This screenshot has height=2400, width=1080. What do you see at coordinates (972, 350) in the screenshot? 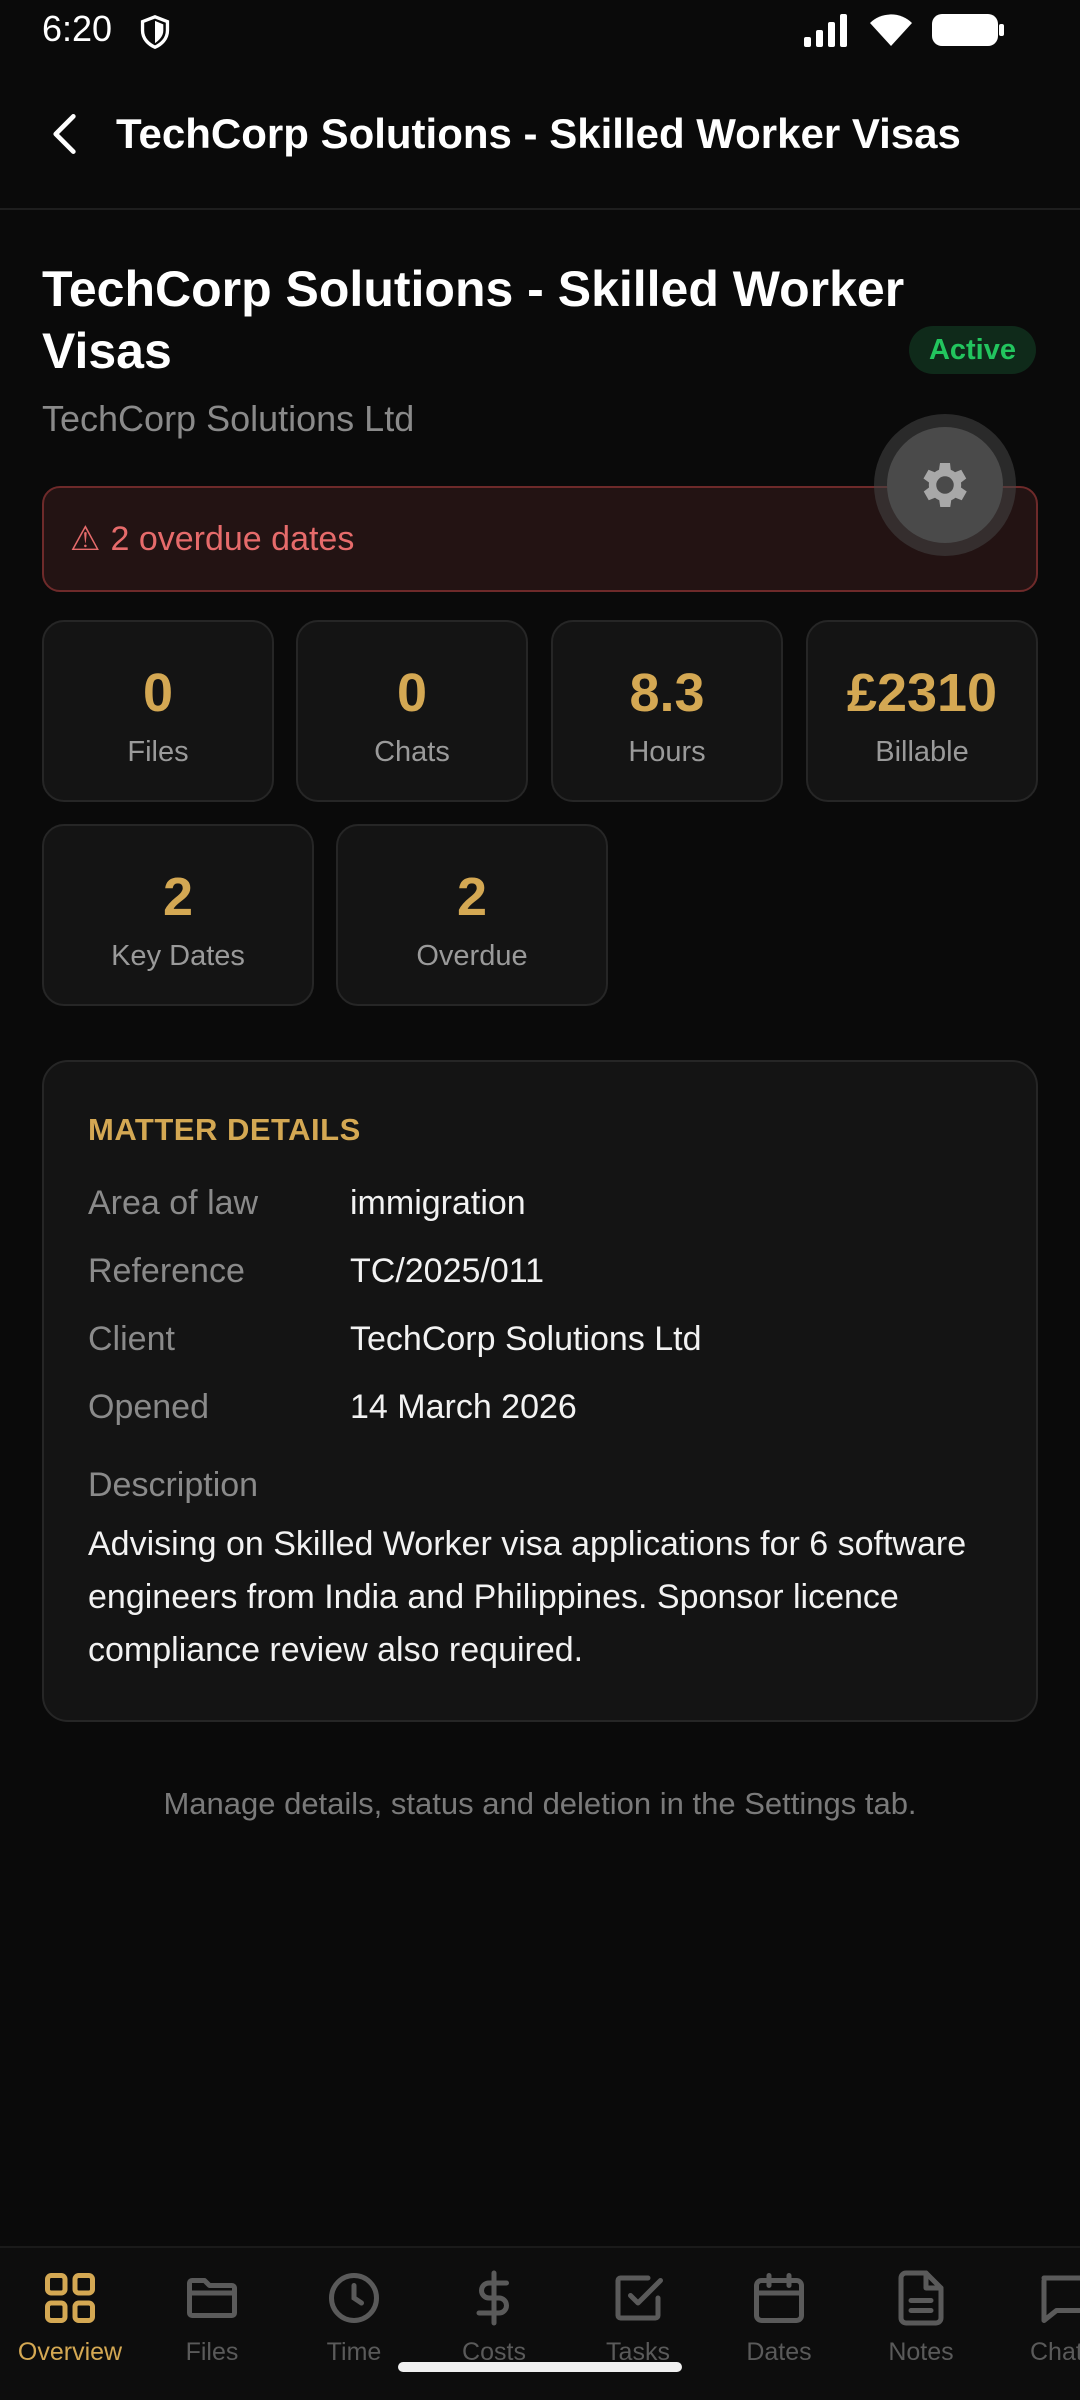
I see `status-badge: Active` at bounding box center [972, 350].